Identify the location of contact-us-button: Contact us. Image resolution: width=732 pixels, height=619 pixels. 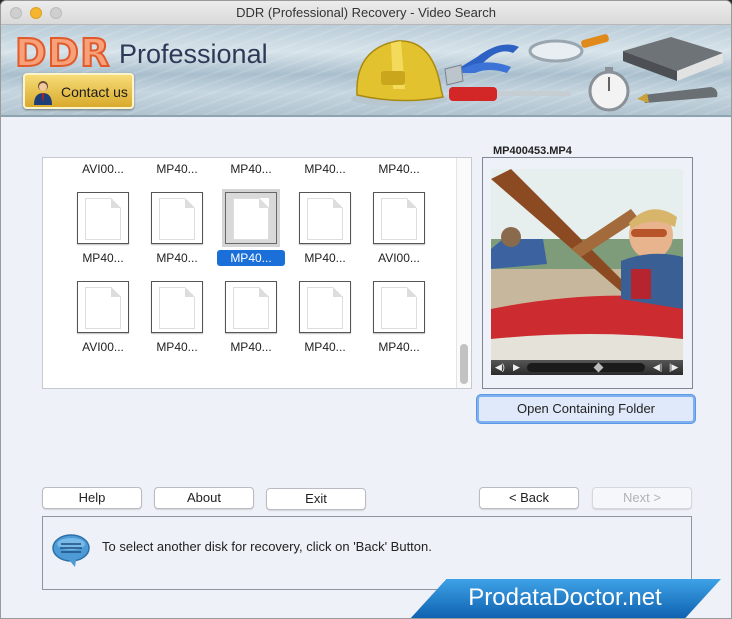
(78, 91).